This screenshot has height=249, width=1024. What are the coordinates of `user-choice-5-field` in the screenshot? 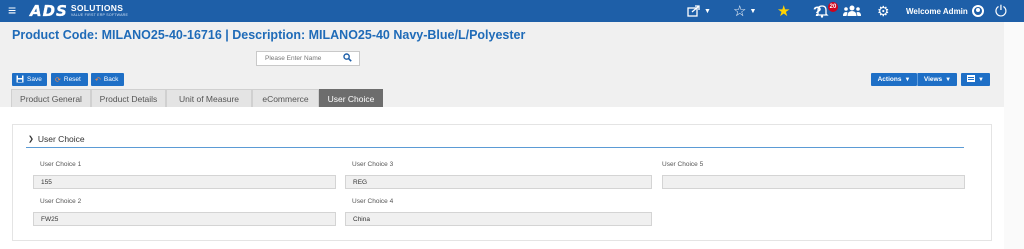 It's located at (813, 182).